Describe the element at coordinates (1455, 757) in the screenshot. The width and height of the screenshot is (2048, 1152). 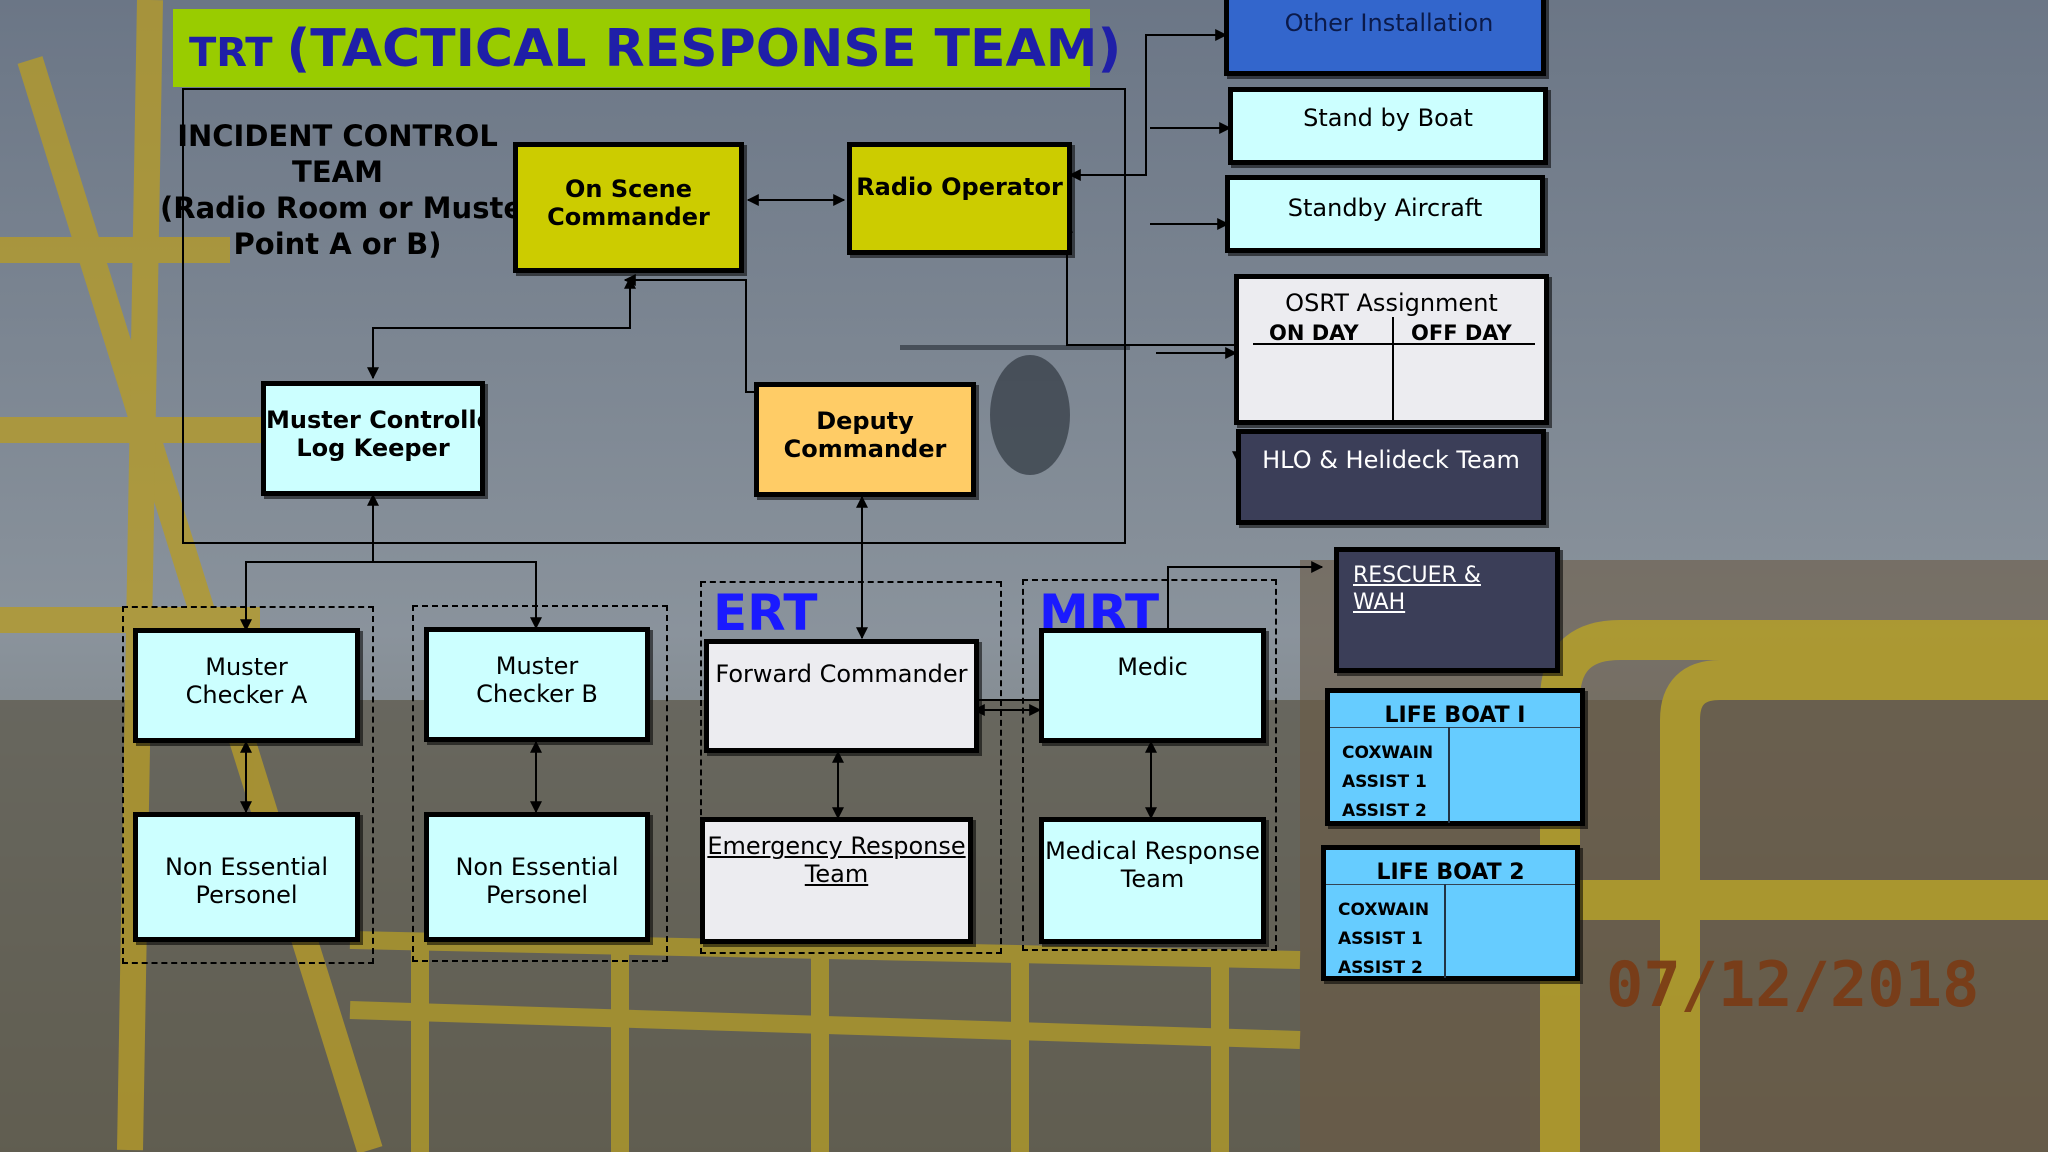
I see `life-boat-1-box: LIFE BOAT I COXWAIN ASSIST 1 ASSIST 2` at that location.